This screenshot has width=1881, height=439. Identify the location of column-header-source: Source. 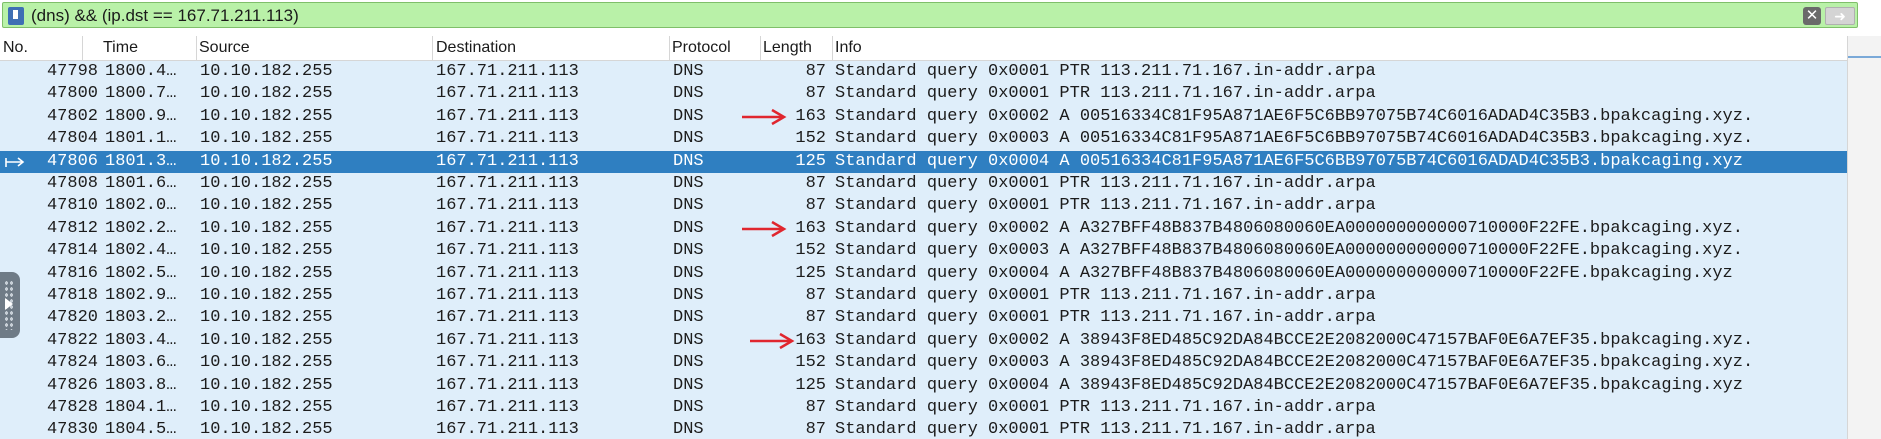
(314, 48).